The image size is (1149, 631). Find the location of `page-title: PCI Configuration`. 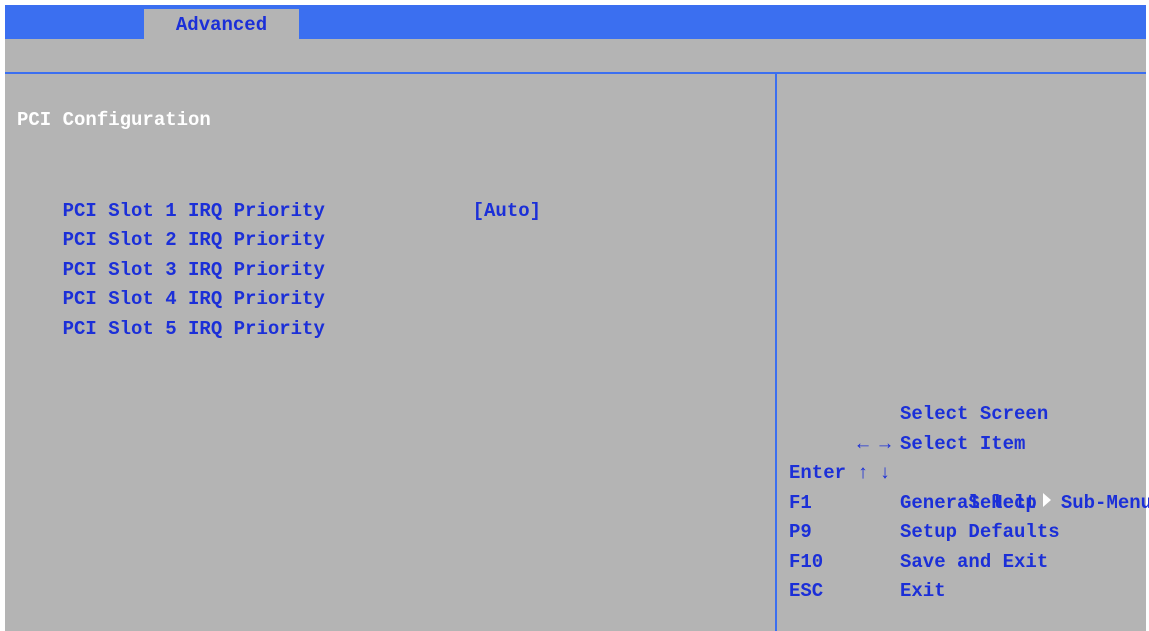

page-title: PCI Configuration is located at coordinates (114, 120).